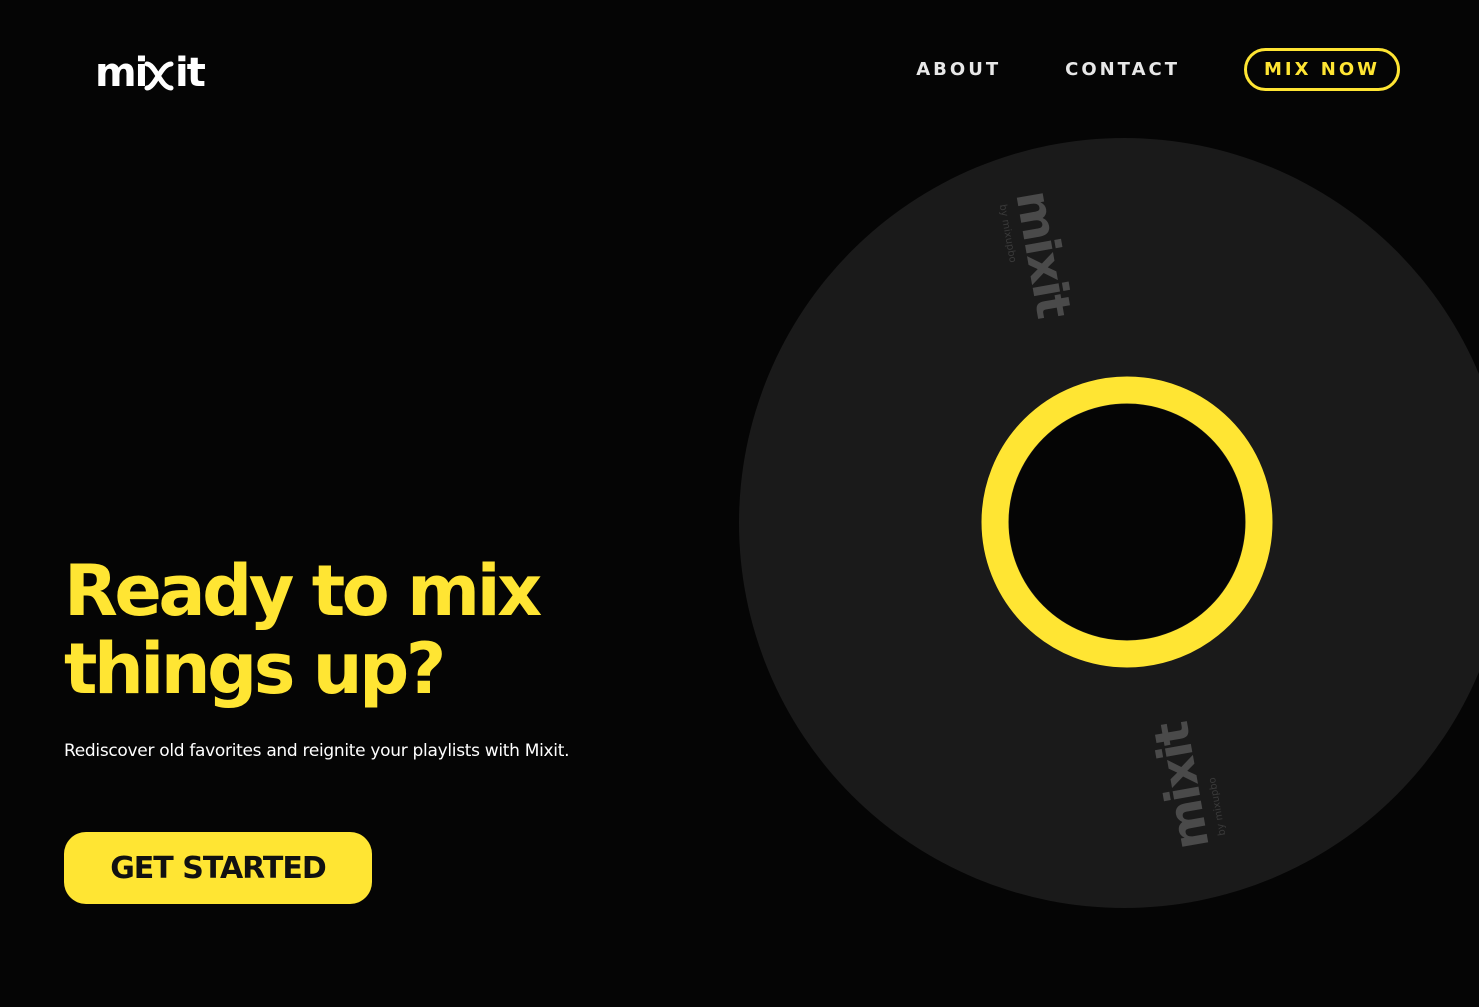  I want to click on disc-center-hole, so click(1127, 522).